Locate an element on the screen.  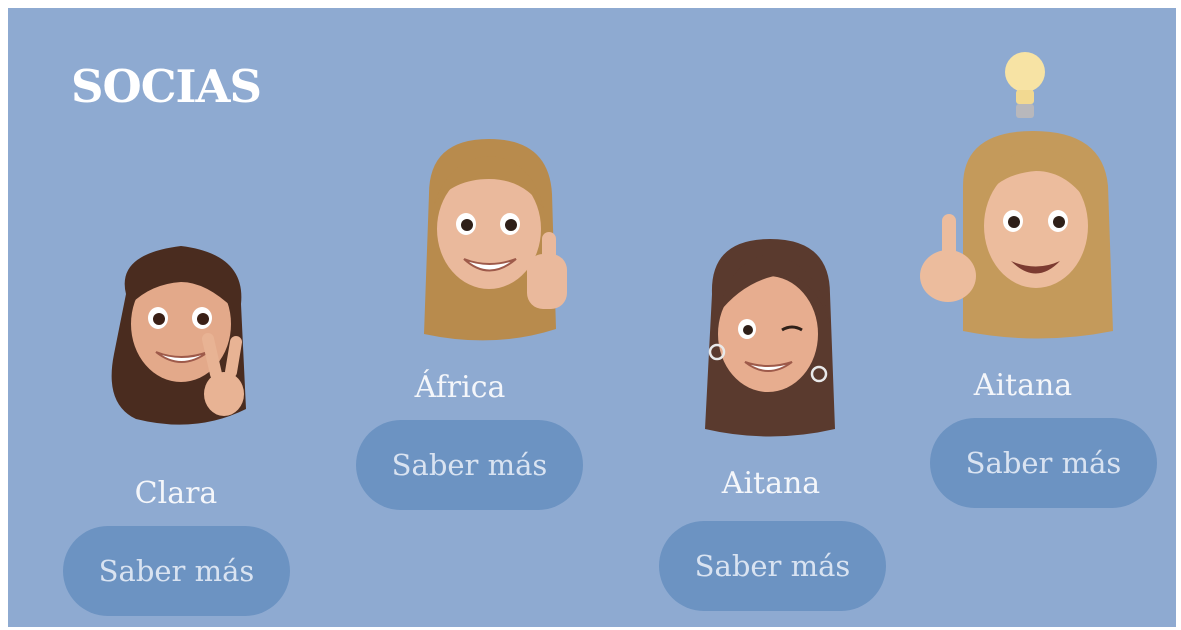
avatar-aitana-idea is located at coordinates (1016, 235).